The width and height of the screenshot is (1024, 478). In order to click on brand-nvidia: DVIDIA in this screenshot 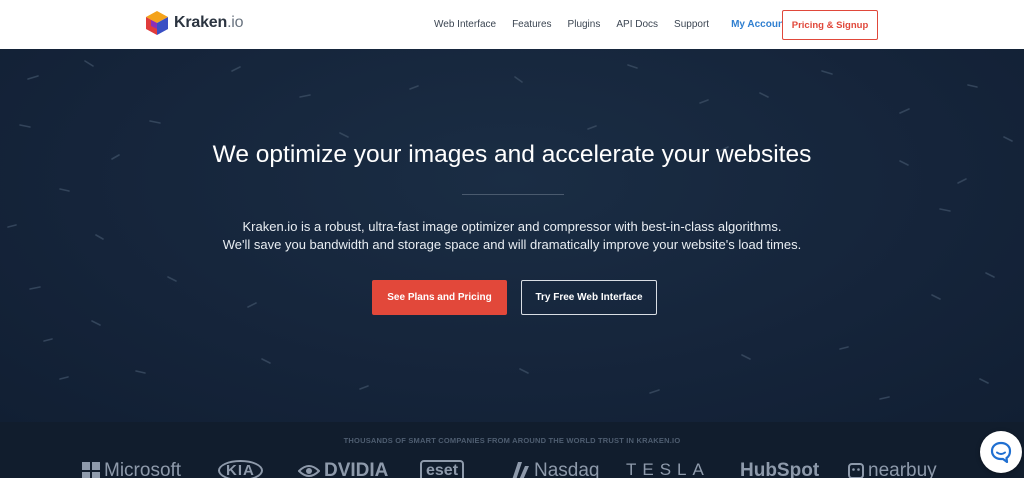, I will do `click(343, 469)`.